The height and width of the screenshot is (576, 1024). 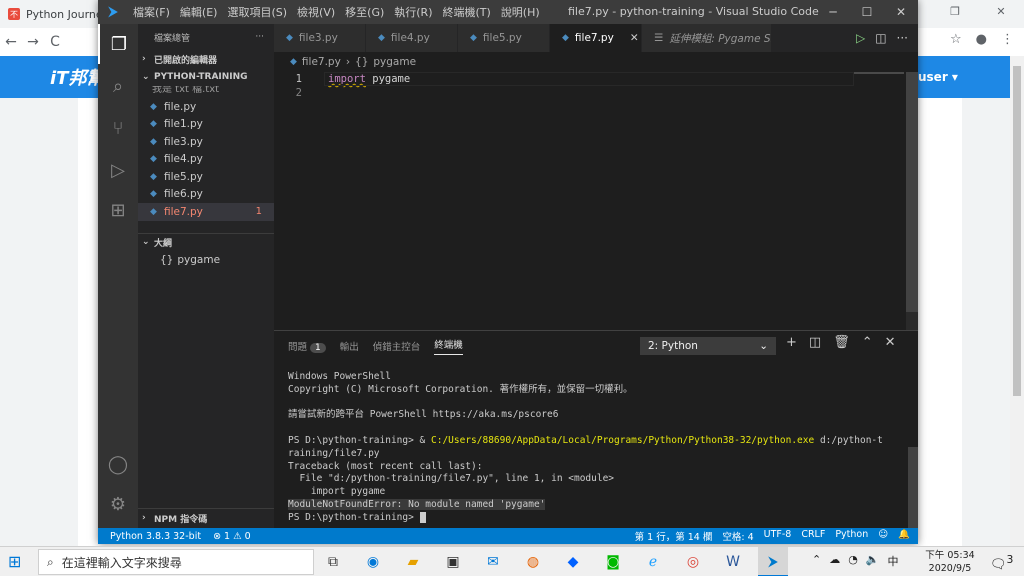 I want to click on forward-icon: →, so click(x=33, y=42).